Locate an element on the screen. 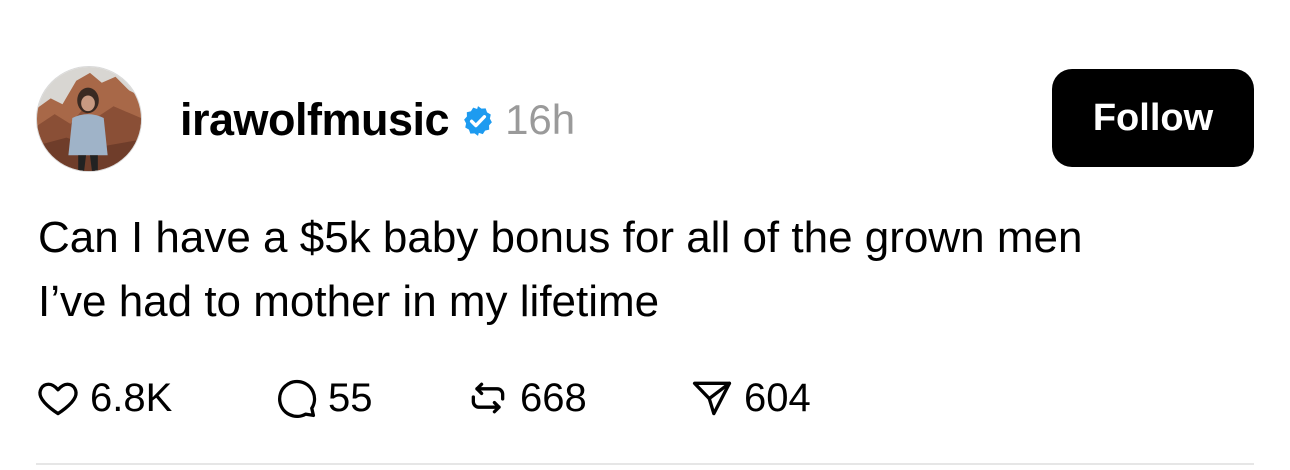 This screenshot has height=470, width=1290. share-button: 604 is located at coordinates (750, 398).